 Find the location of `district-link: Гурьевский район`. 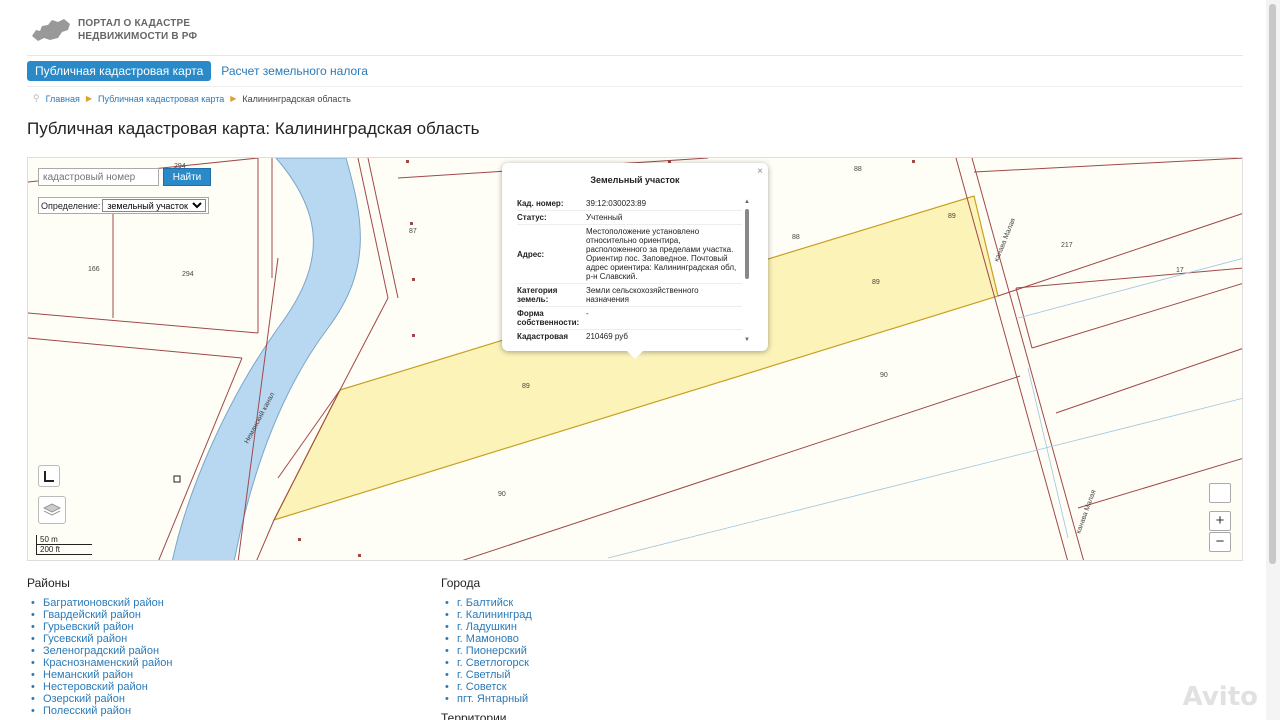

district-link: Гурьевский район is located at coordinates (99, 627).